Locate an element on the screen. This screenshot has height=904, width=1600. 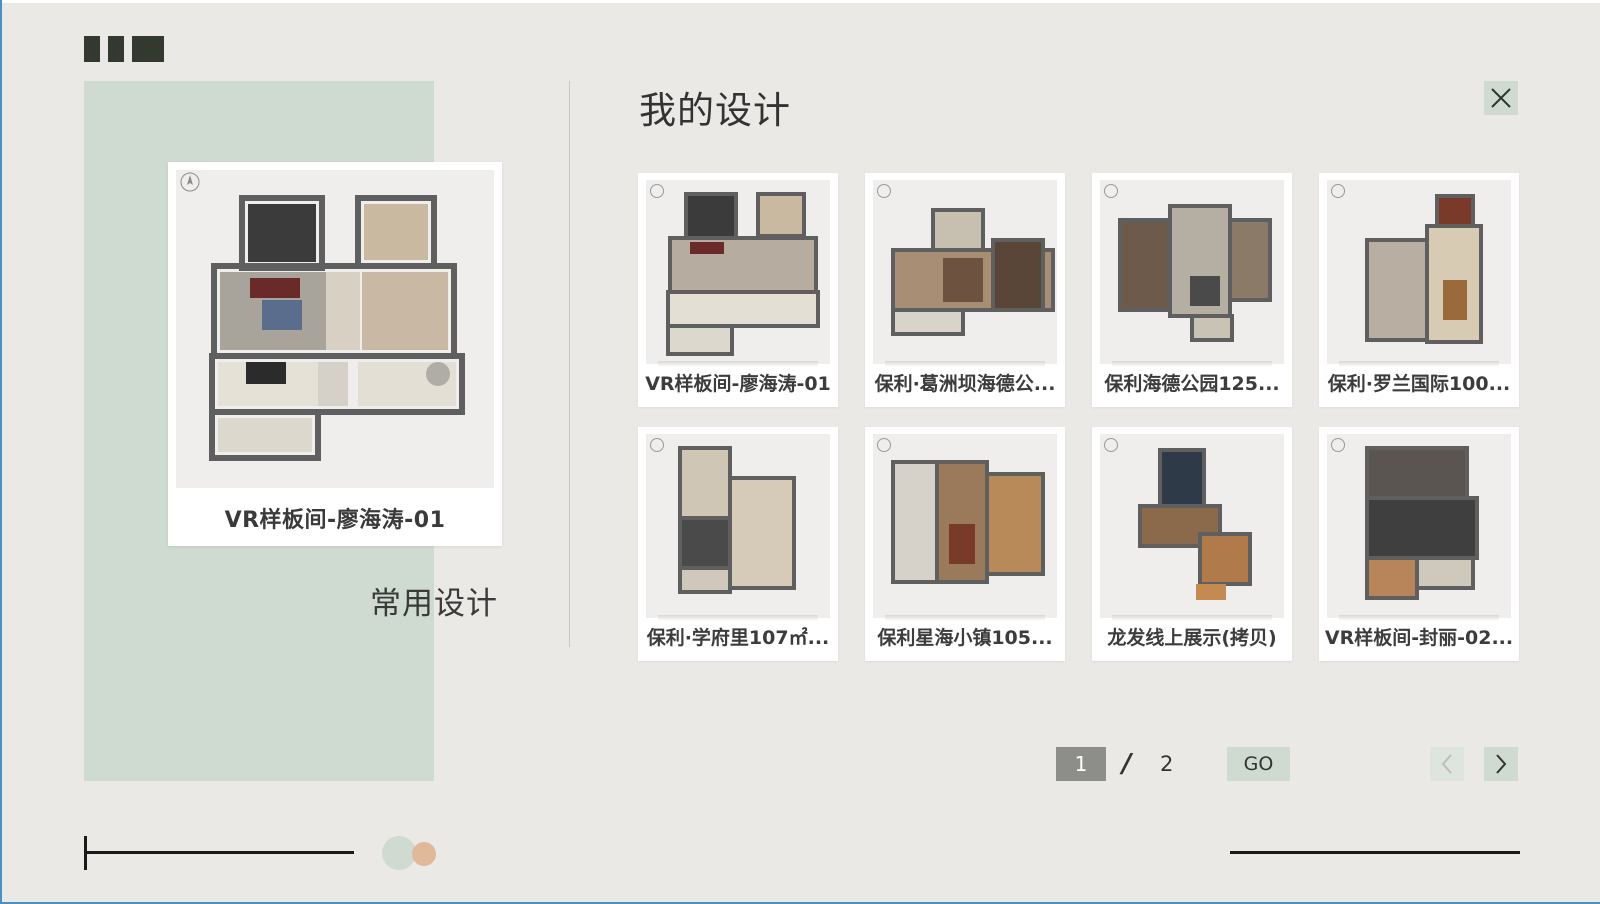
featured-design-title: VR样板间-廖海涛-01 is located at coordinates (335, 520).